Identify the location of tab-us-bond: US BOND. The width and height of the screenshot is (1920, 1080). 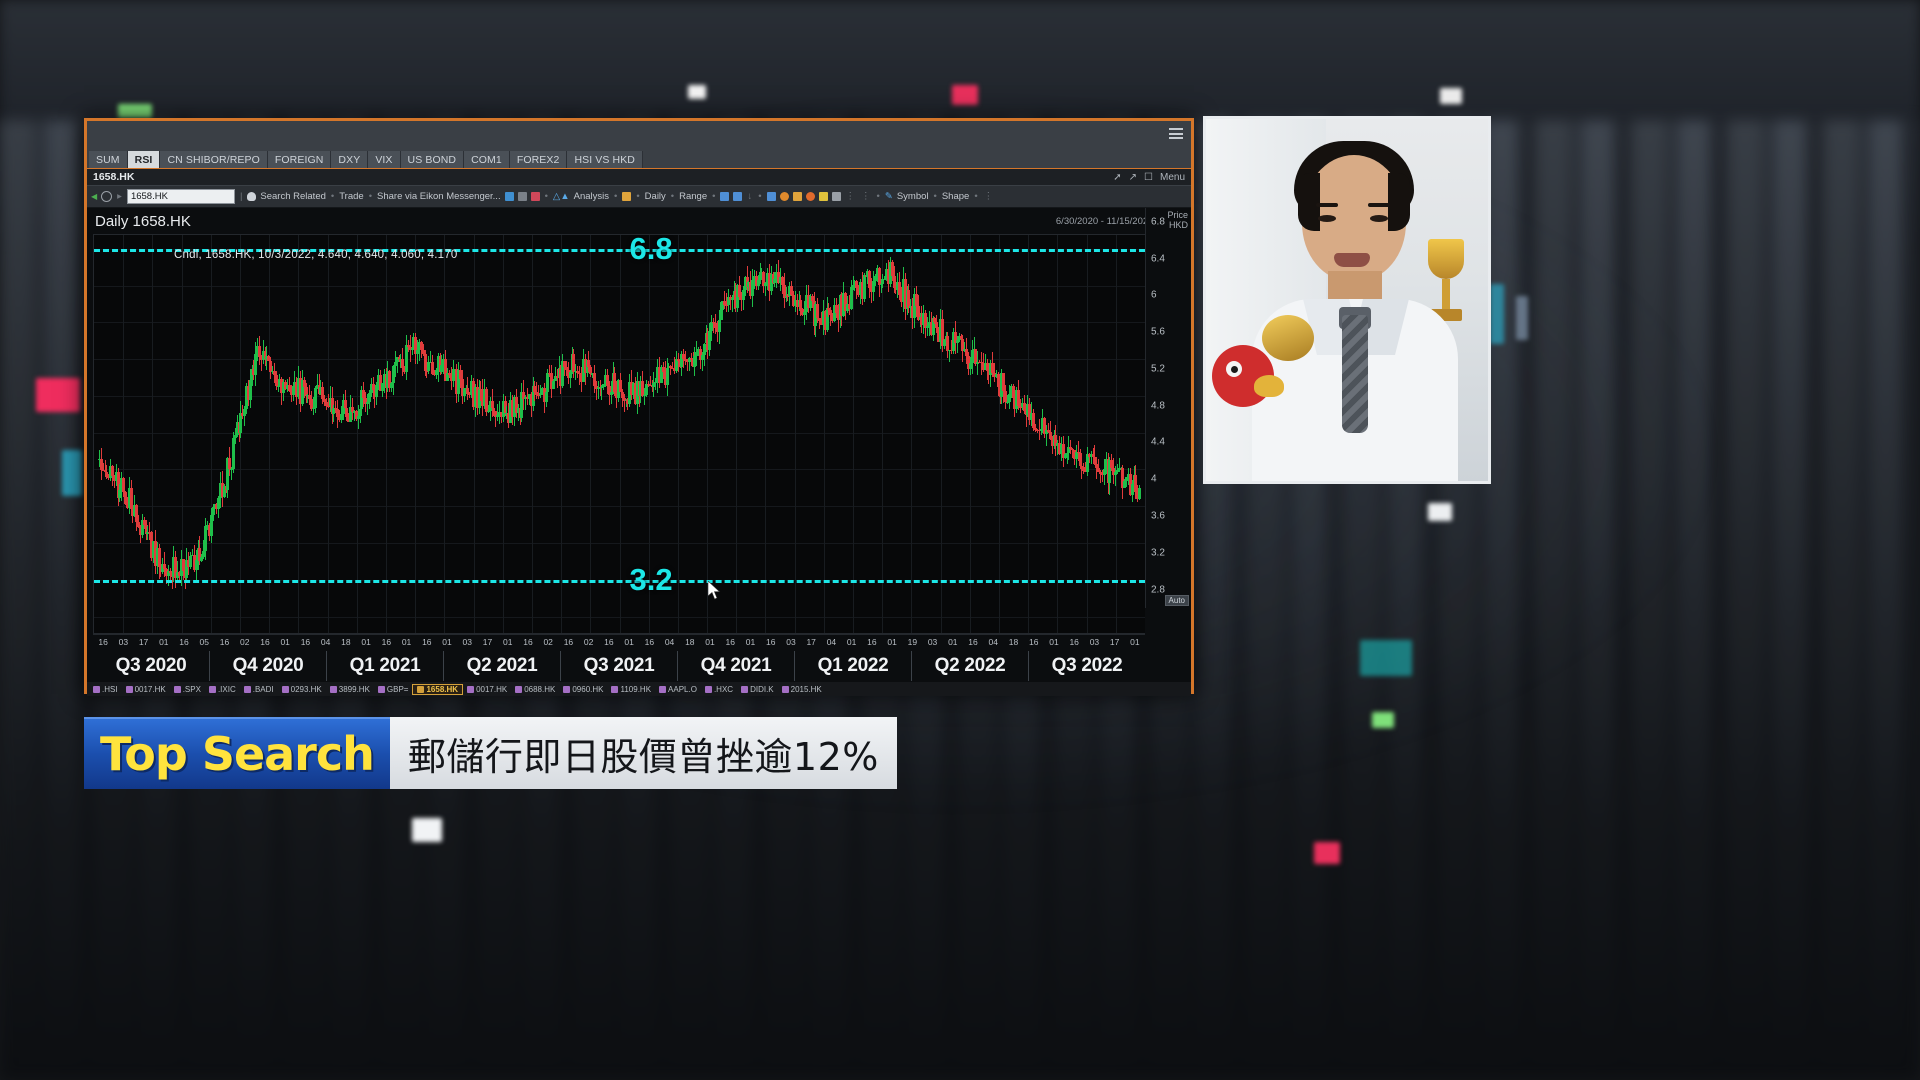
(432, 159).